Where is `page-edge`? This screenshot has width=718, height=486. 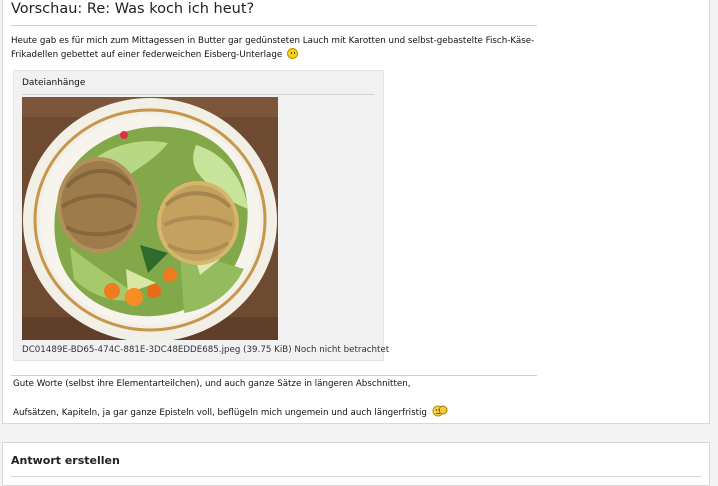
page-edge is located at coordinates (714, 239).